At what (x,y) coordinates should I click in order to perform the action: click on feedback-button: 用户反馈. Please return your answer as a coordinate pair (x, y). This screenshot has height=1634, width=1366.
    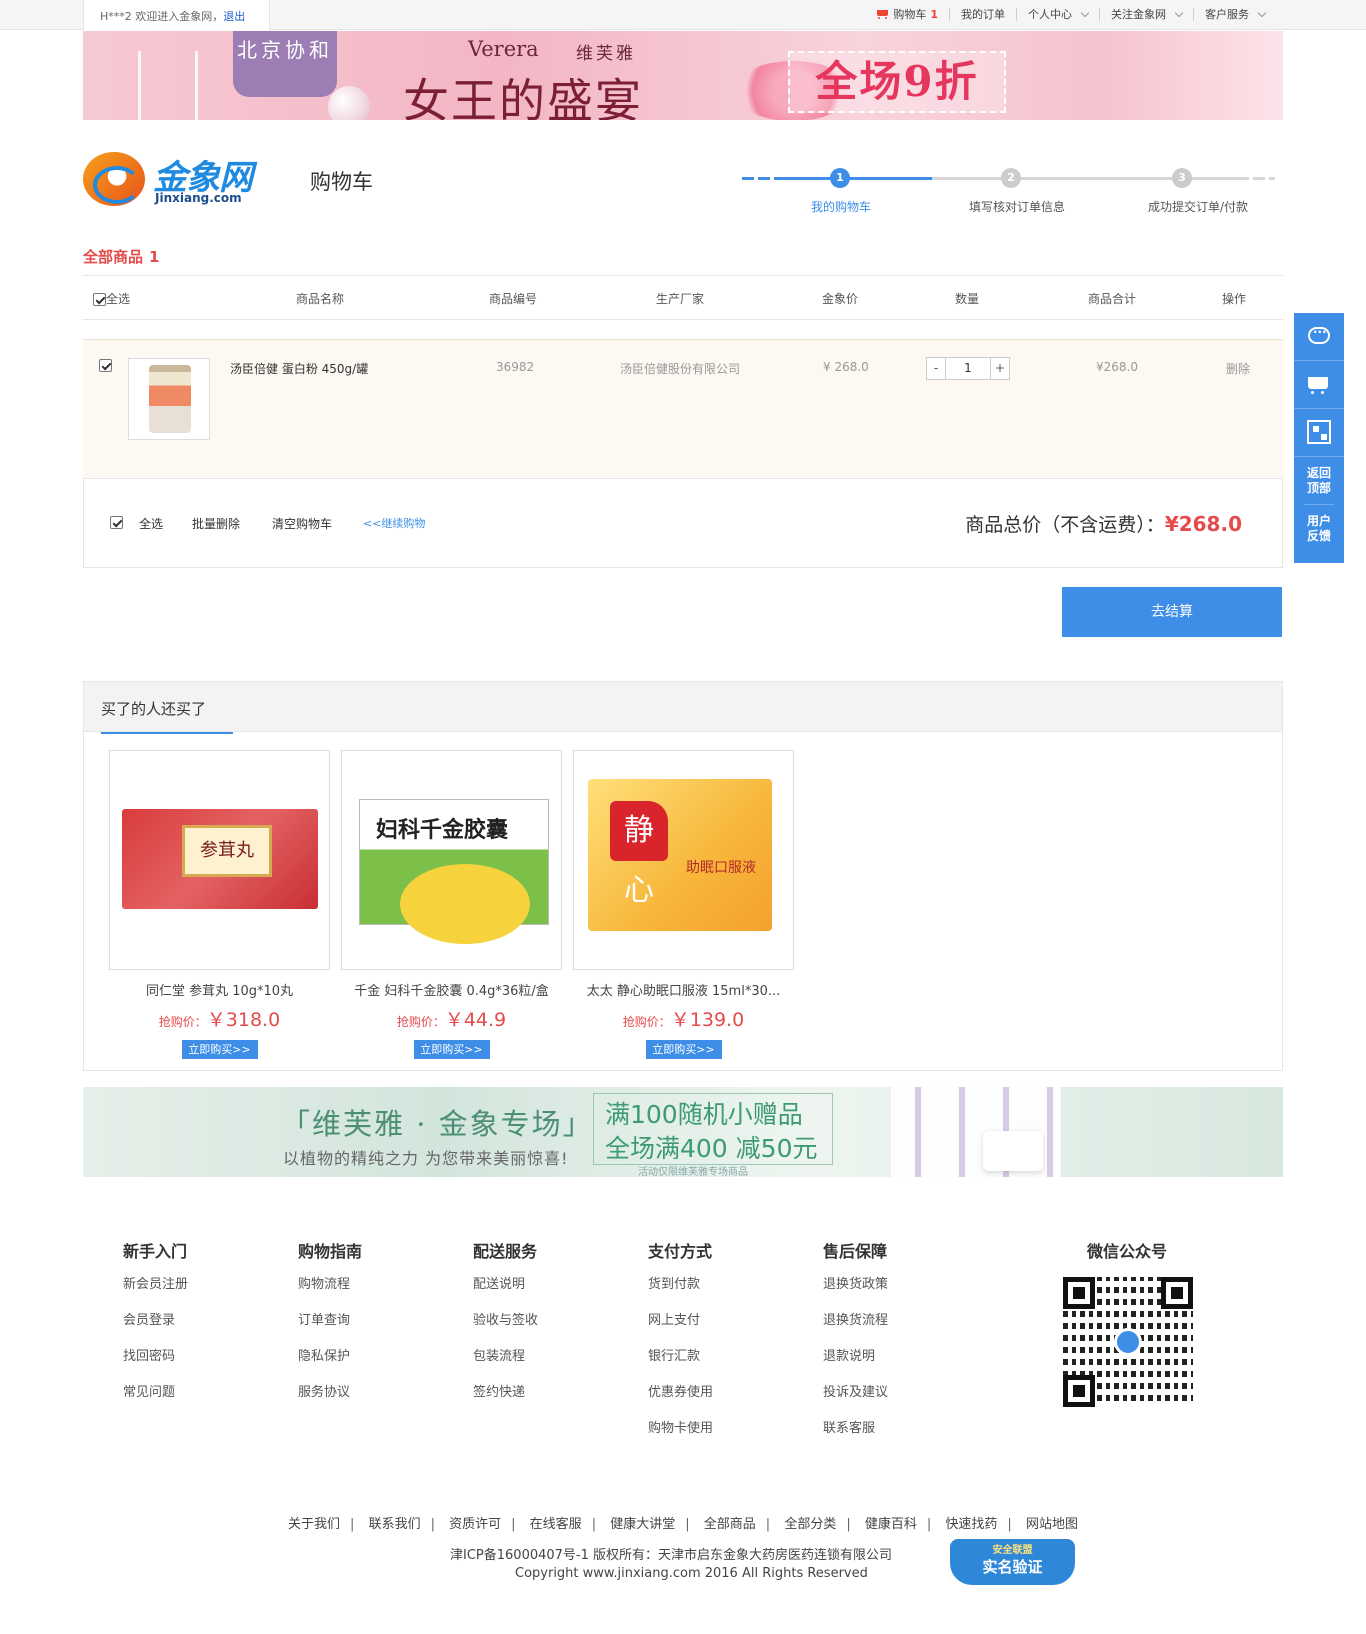
    Looking at the image, I should click on (1319, 529).